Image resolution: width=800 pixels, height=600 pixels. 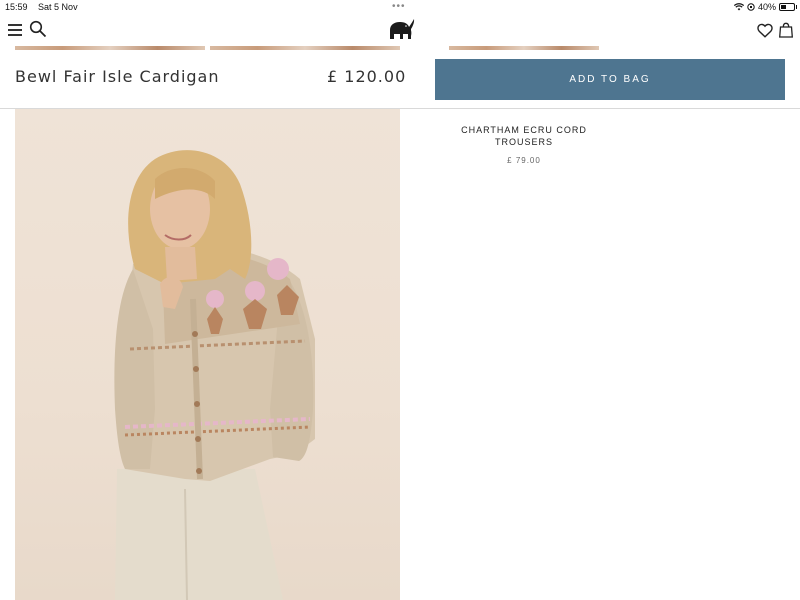 I want to click on wifi-icon, so click(x=738, y=7).